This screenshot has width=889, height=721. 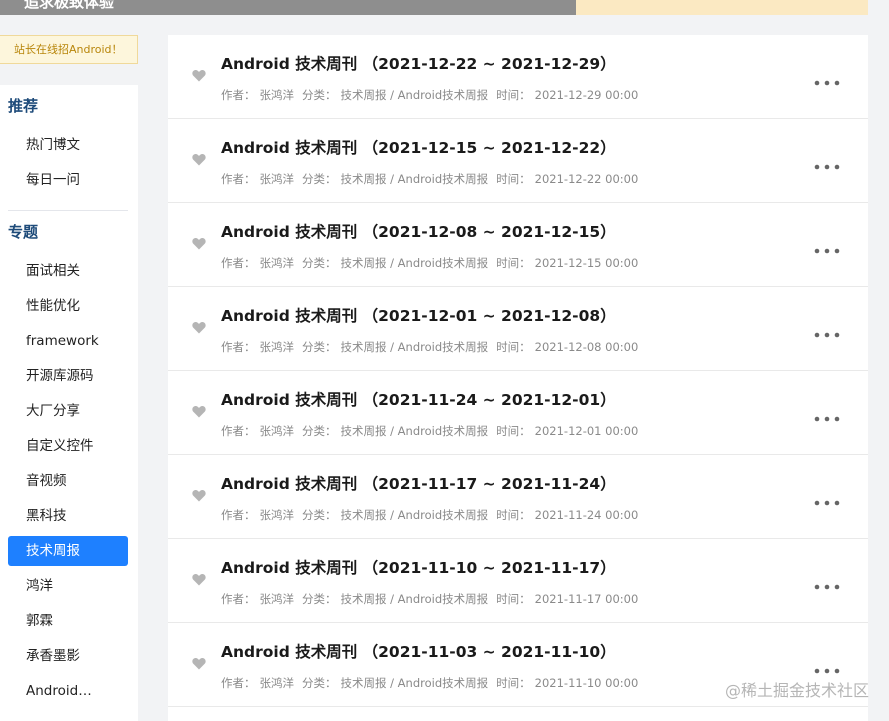 What do you see at coordinates (68, 516) in the screenshot?
I see `sidebar-item-topic-7: 黑科技` at bounding box center [68, 516].